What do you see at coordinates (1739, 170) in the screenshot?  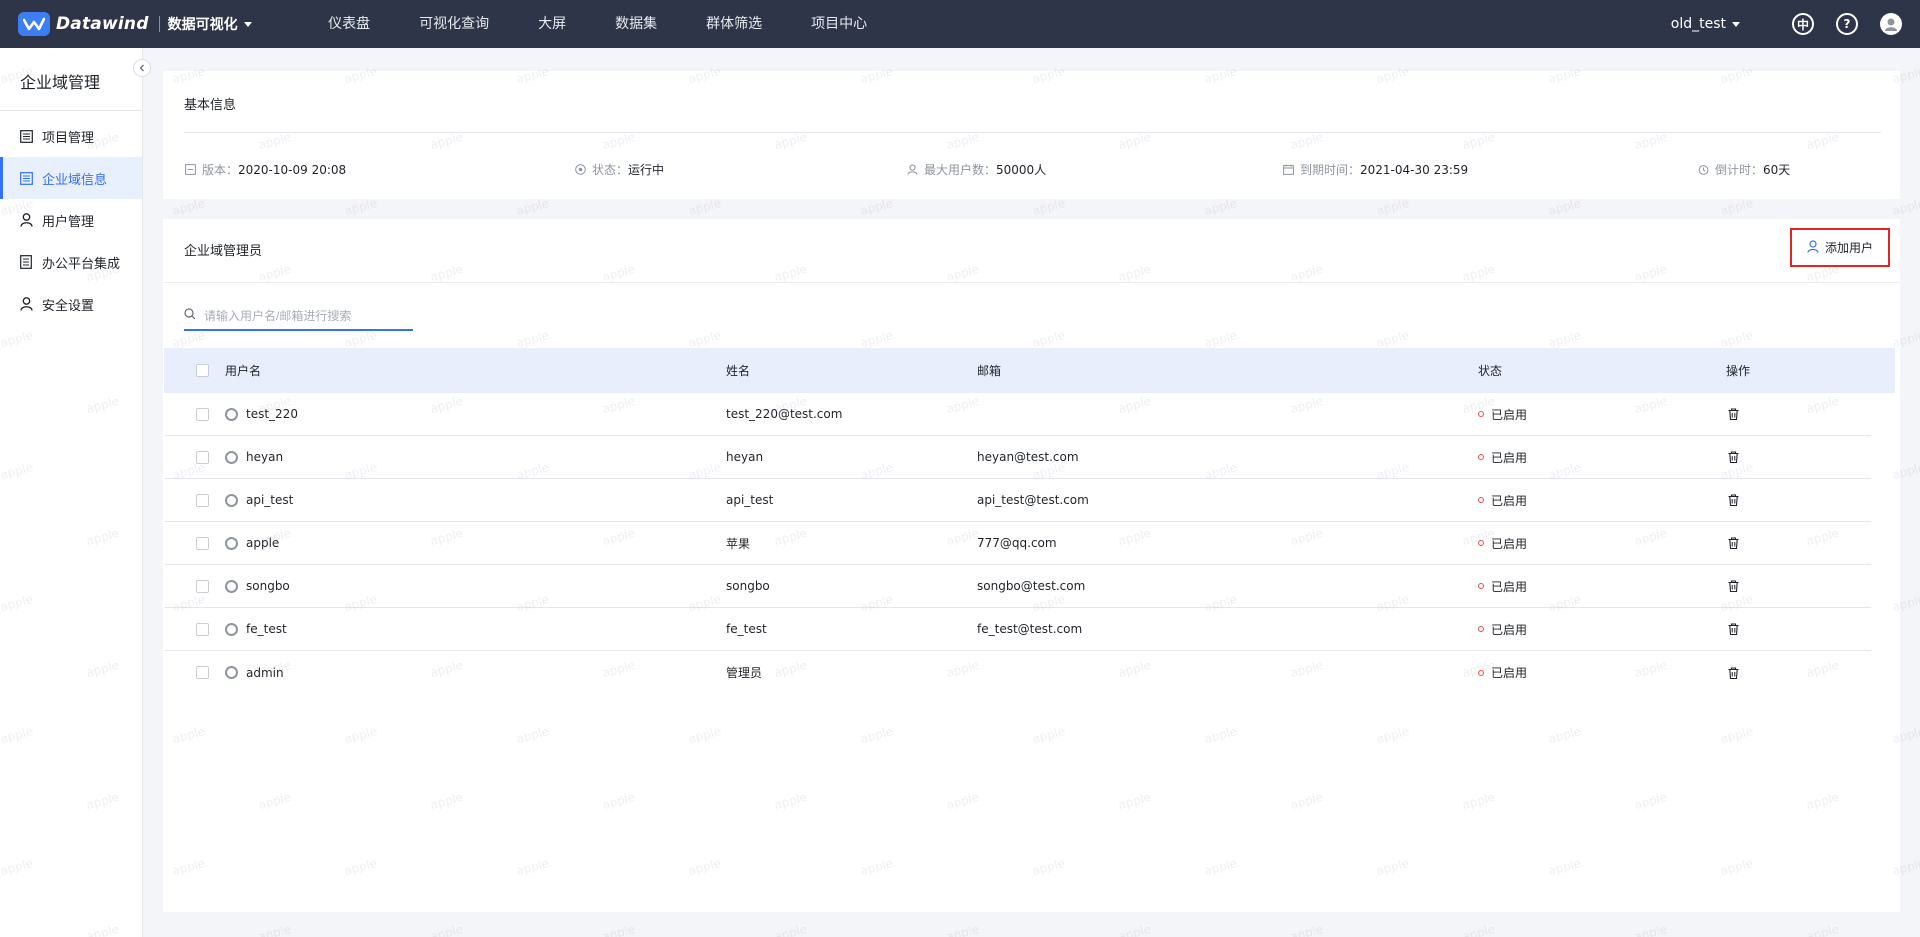 I see `countdown-label: 倒计时：` at bounding box center [1739, 170].